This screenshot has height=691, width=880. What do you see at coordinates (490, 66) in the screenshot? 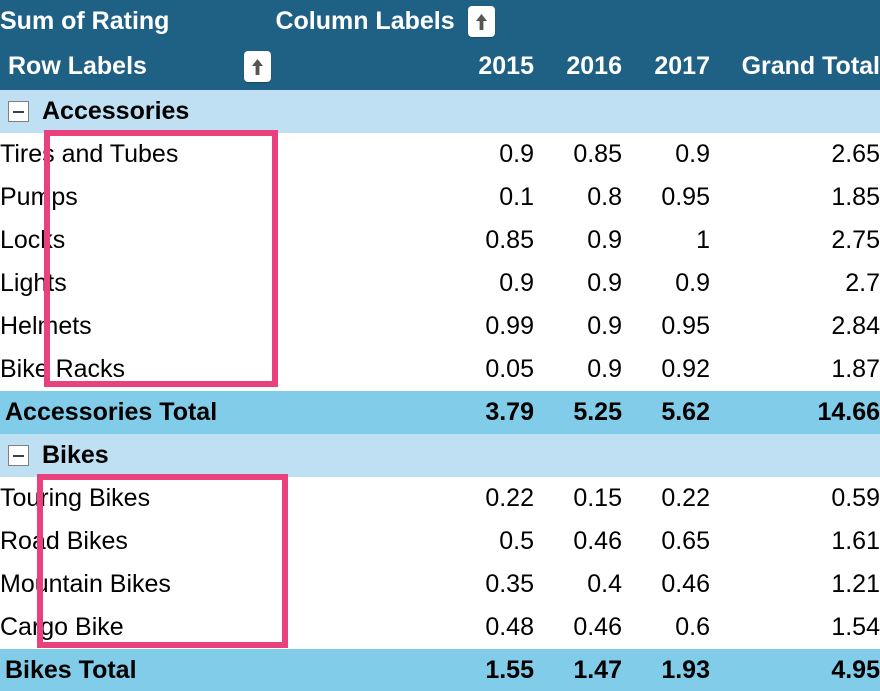
I see `column-header-2015: 2015` at bounding box center [490, 66].